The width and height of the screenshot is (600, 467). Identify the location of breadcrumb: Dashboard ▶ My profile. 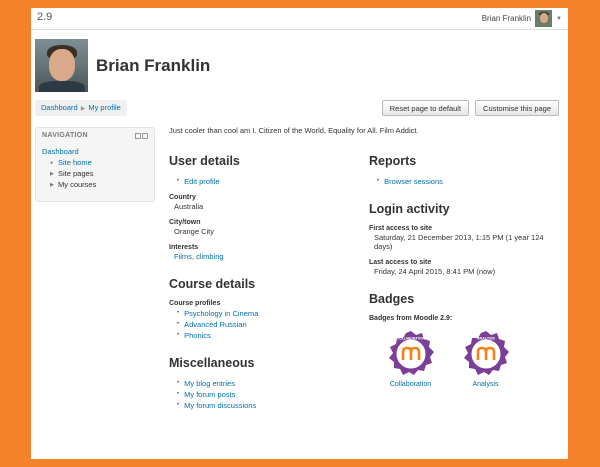
(81, 108).